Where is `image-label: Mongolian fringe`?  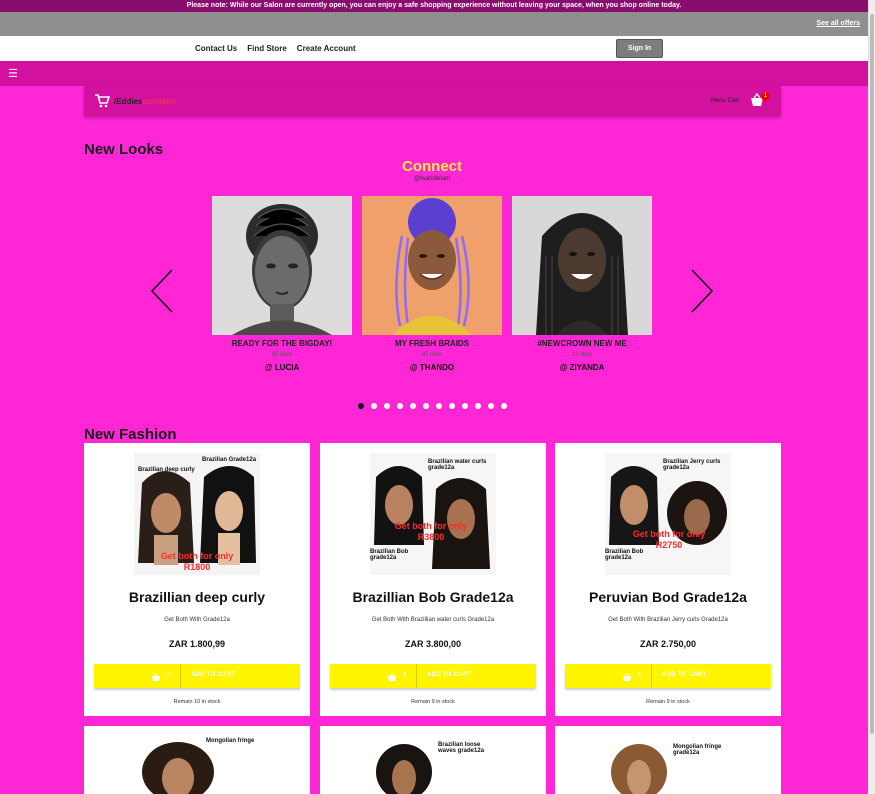 image-label: Mongolian fringe is located at coordinates (230, 741).